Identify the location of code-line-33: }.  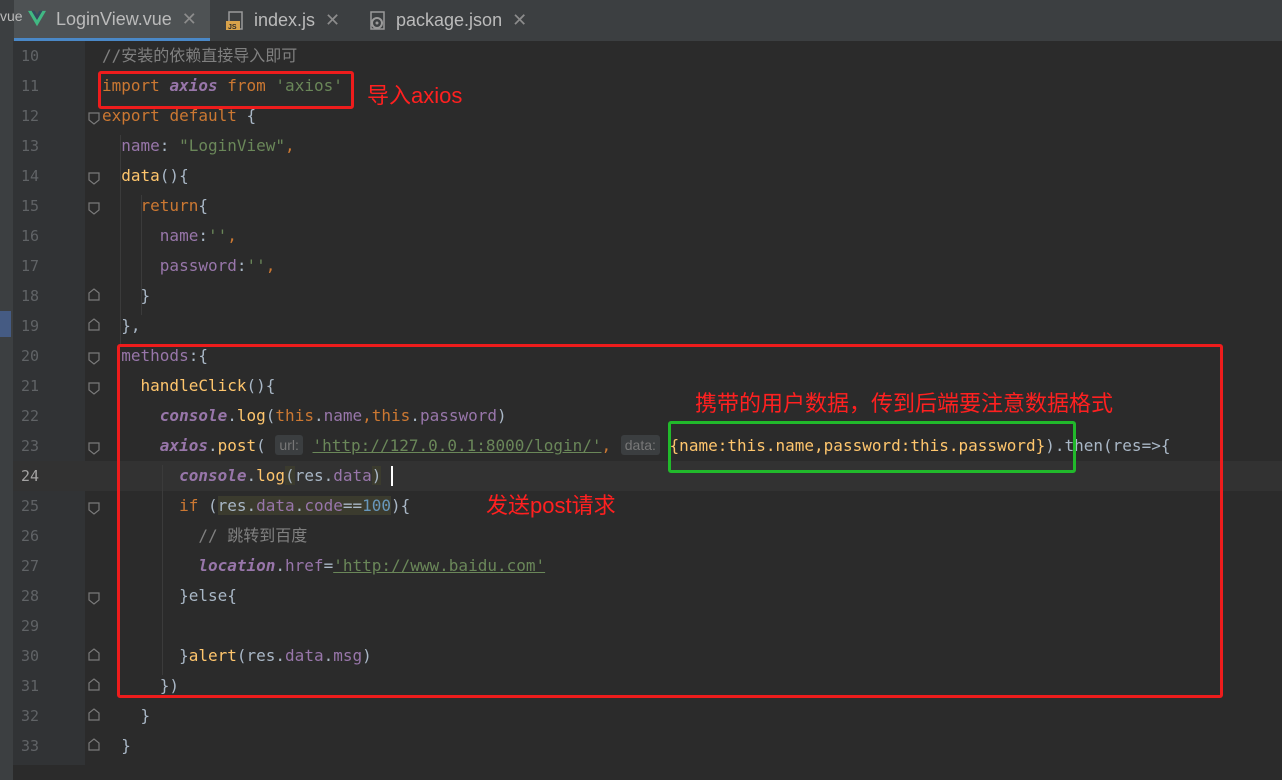
(126, 745).